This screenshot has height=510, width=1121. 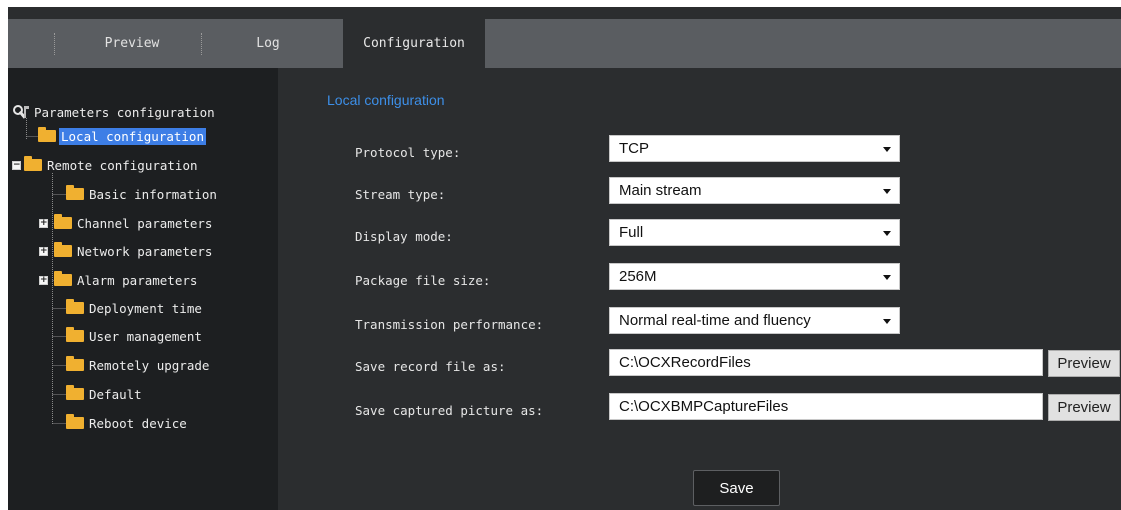 I want to click on tree-item-label: Reboot device, so click(x=138, y=423).